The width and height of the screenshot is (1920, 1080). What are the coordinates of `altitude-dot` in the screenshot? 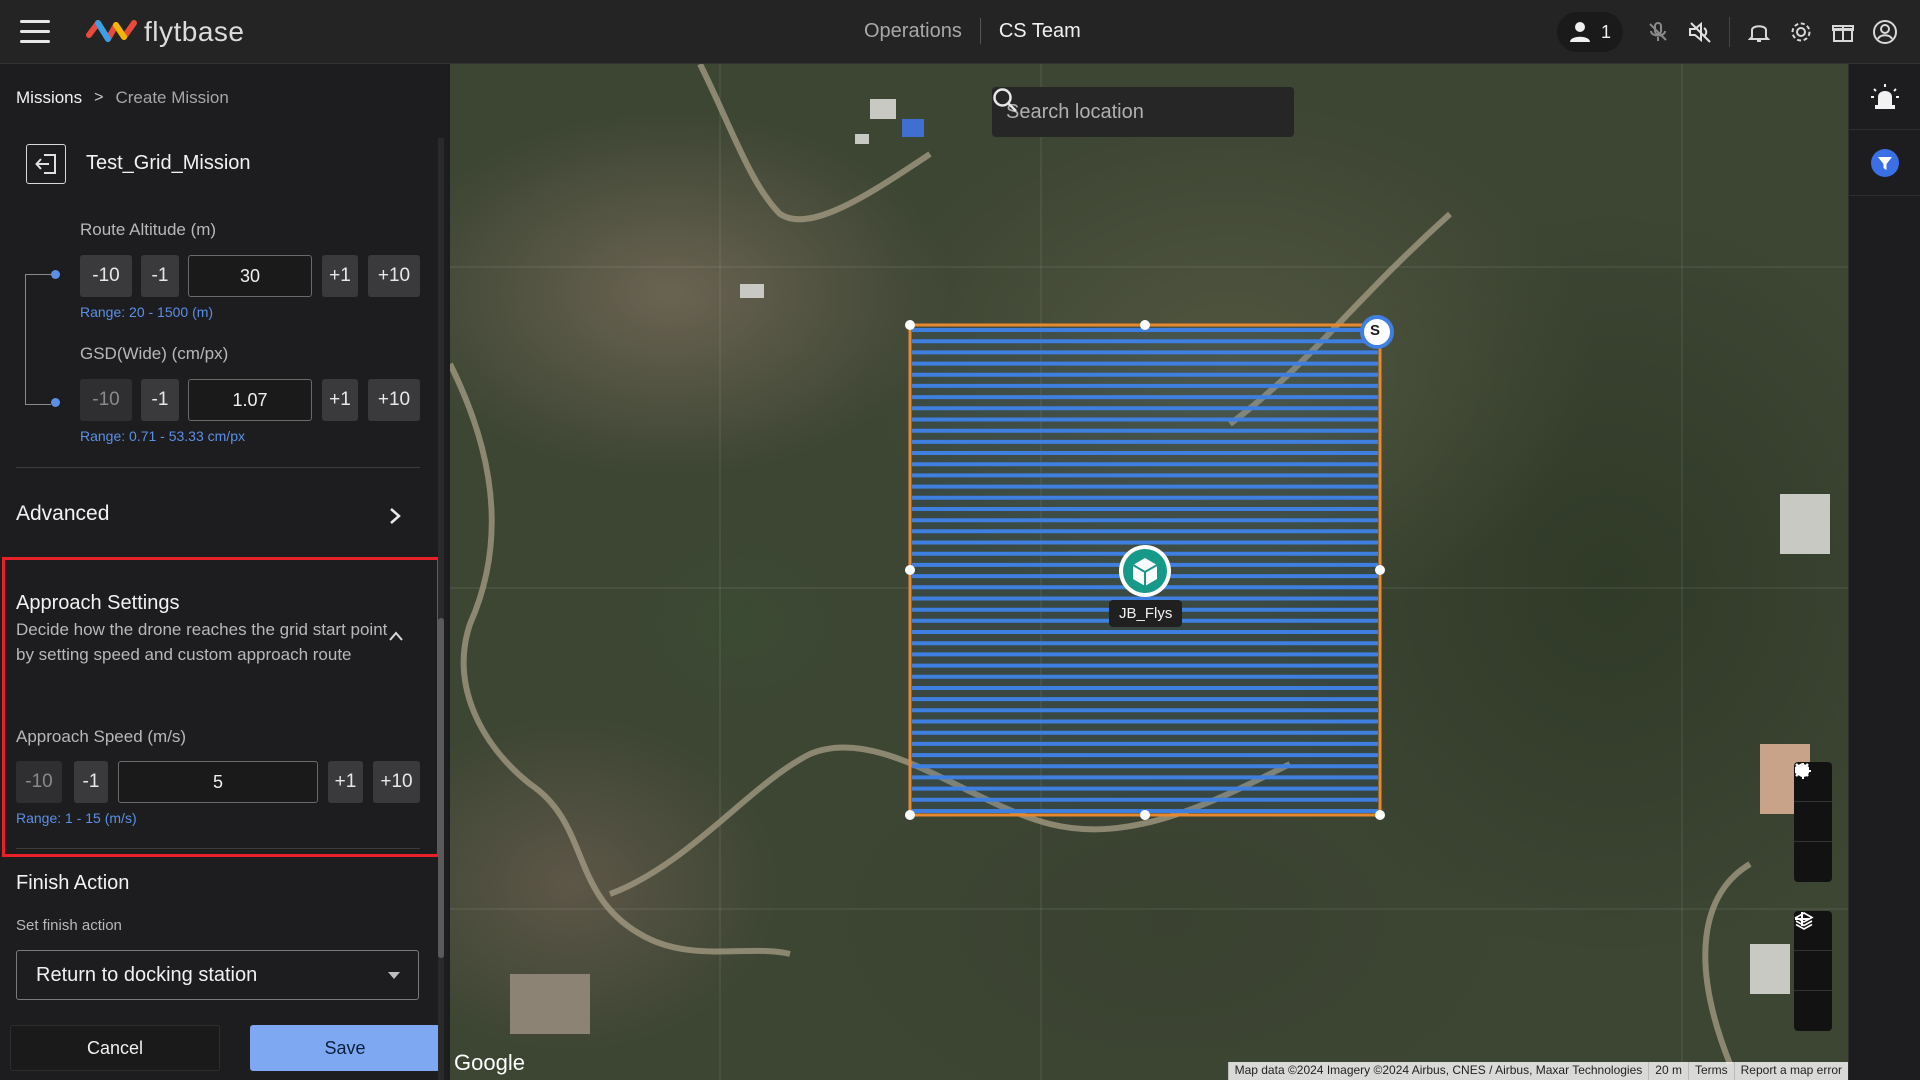 It's located at (55, 274).